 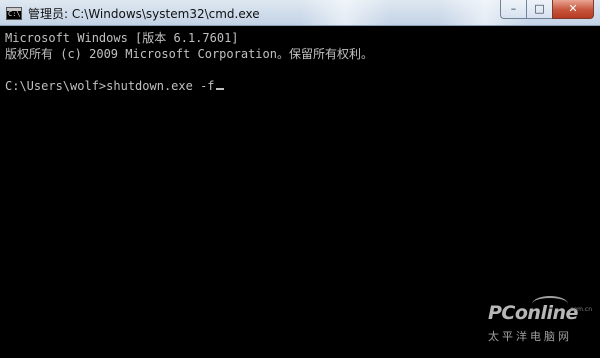 What do you see at coordinates (345, 12) in the screenshot?
I see `title-bar-reflection` at bounding box center [345, 12].